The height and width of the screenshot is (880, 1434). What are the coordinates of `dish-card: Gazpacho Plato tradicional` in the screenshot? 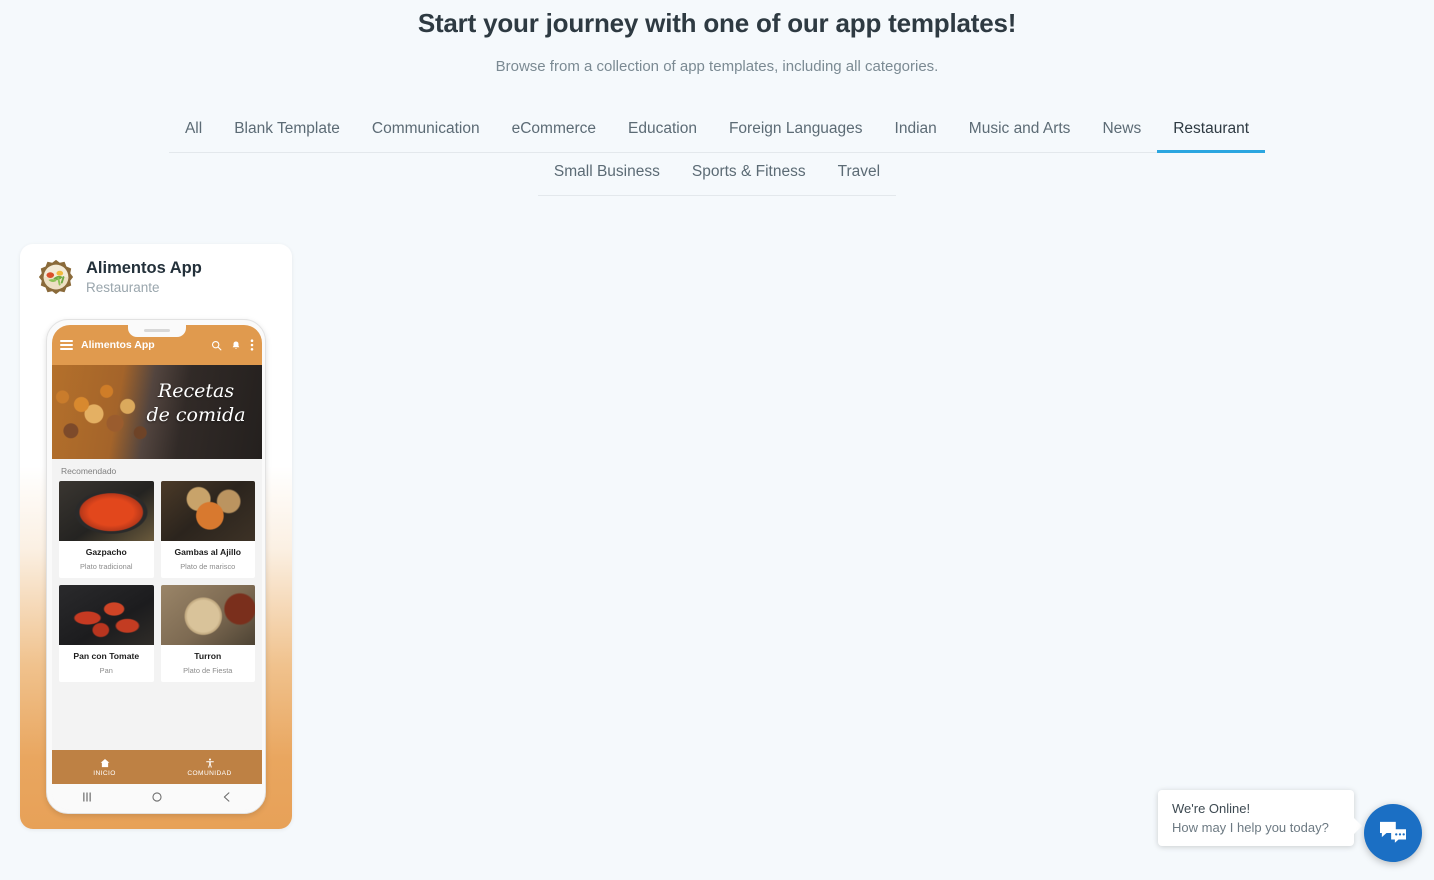 It's located at (106, 529).